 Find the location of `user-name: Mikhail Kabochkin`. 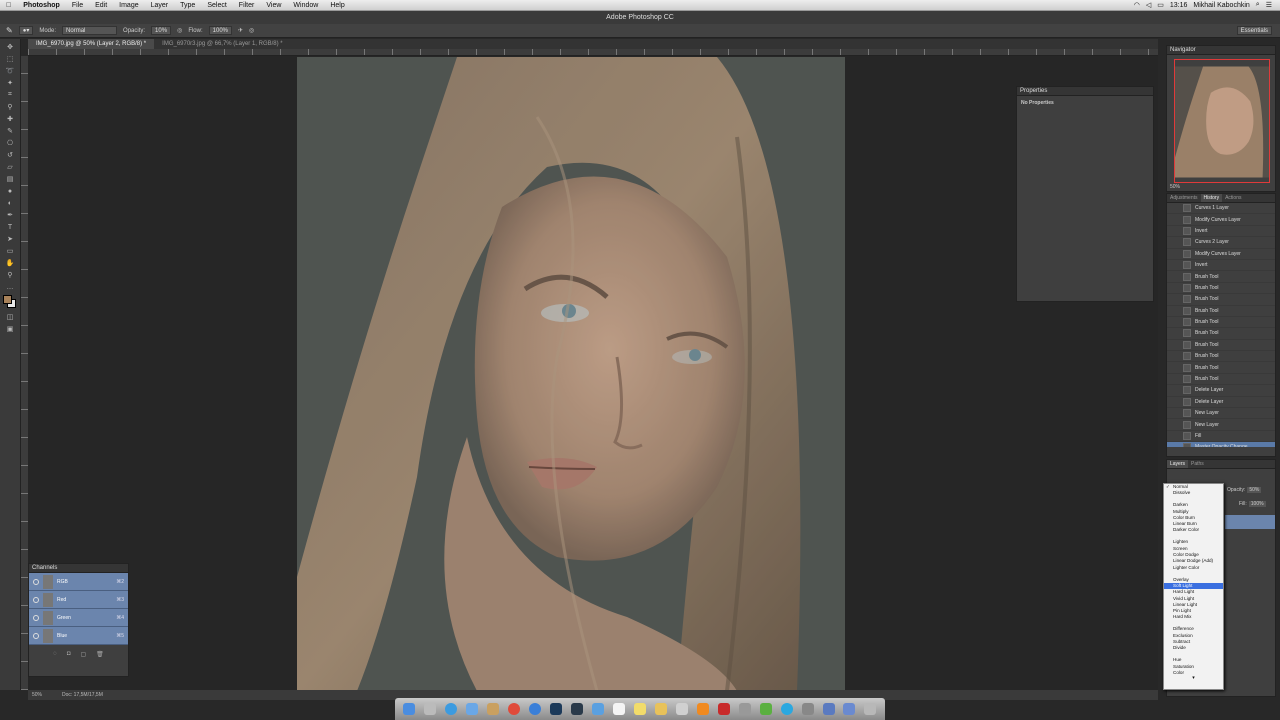

user-name: Mikhail Kabochkin is located at coordinates (1221, 5).